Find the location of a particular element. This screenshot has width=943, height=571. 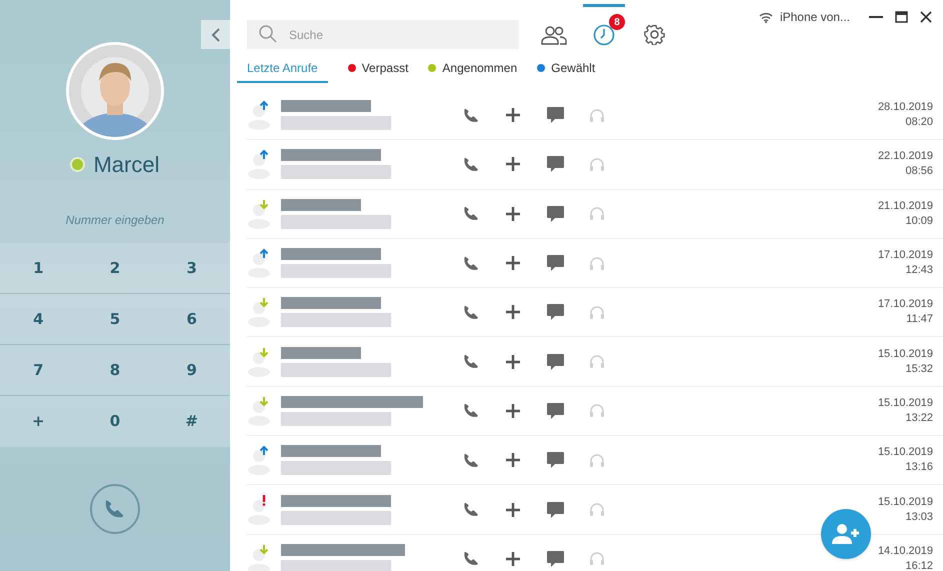

filter-tab: Verpasst is located at coordinates (378, 71).